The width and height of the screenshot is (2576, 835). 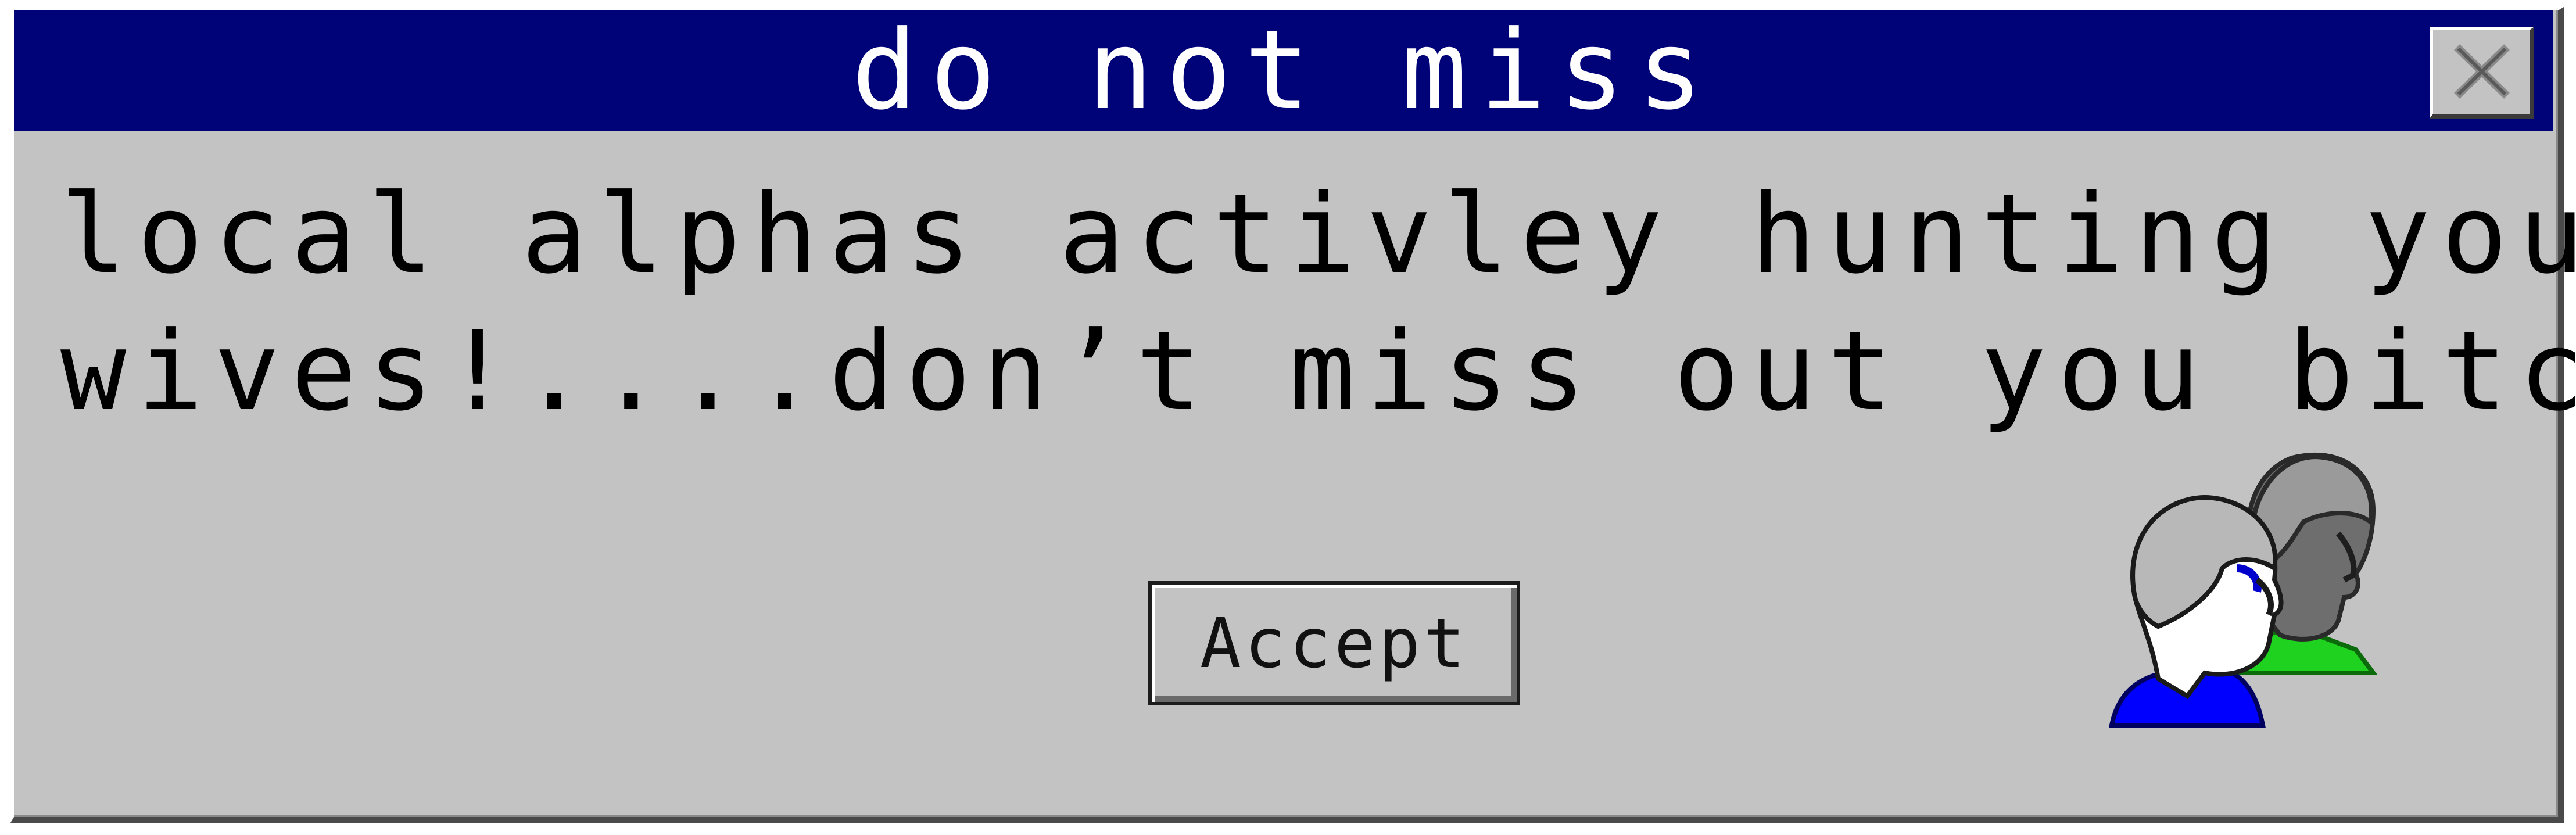 I want to click on close-icon, so click(x=2482, y=71).